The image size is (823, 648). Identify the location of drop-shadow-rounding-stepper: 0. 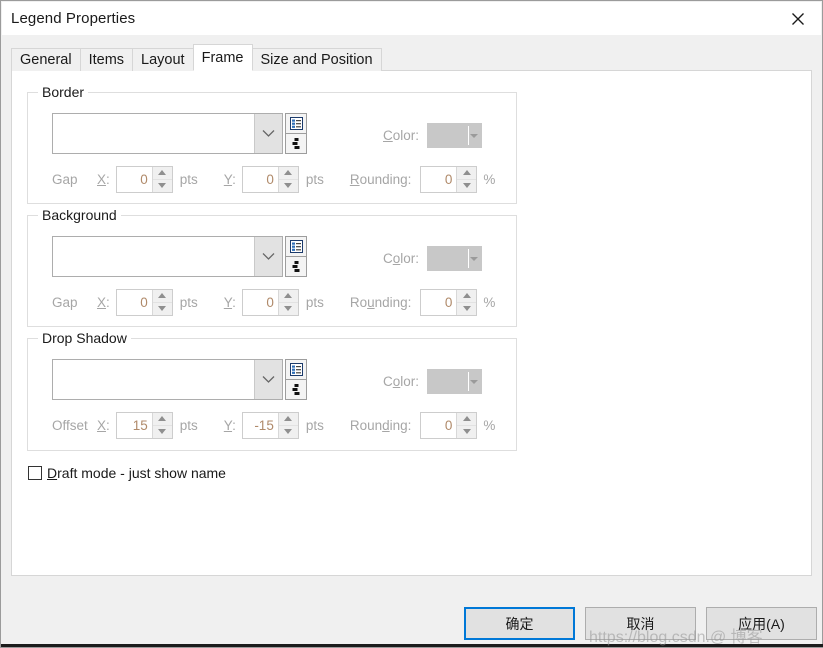
(449, 425).